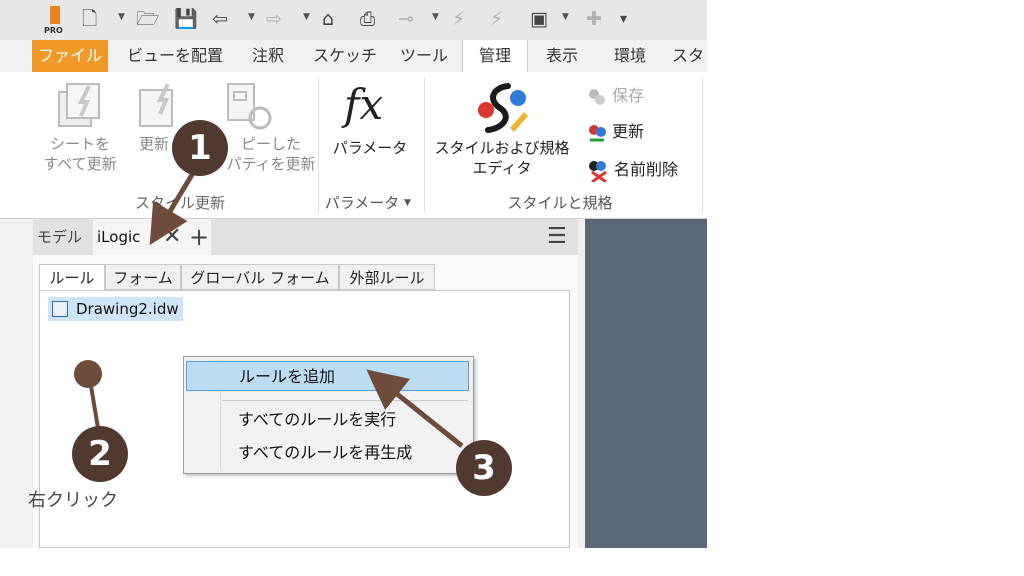  Describe the element at coordinates (200, 148) in the screenshot. I see `step-badge-1: 1` at that location.